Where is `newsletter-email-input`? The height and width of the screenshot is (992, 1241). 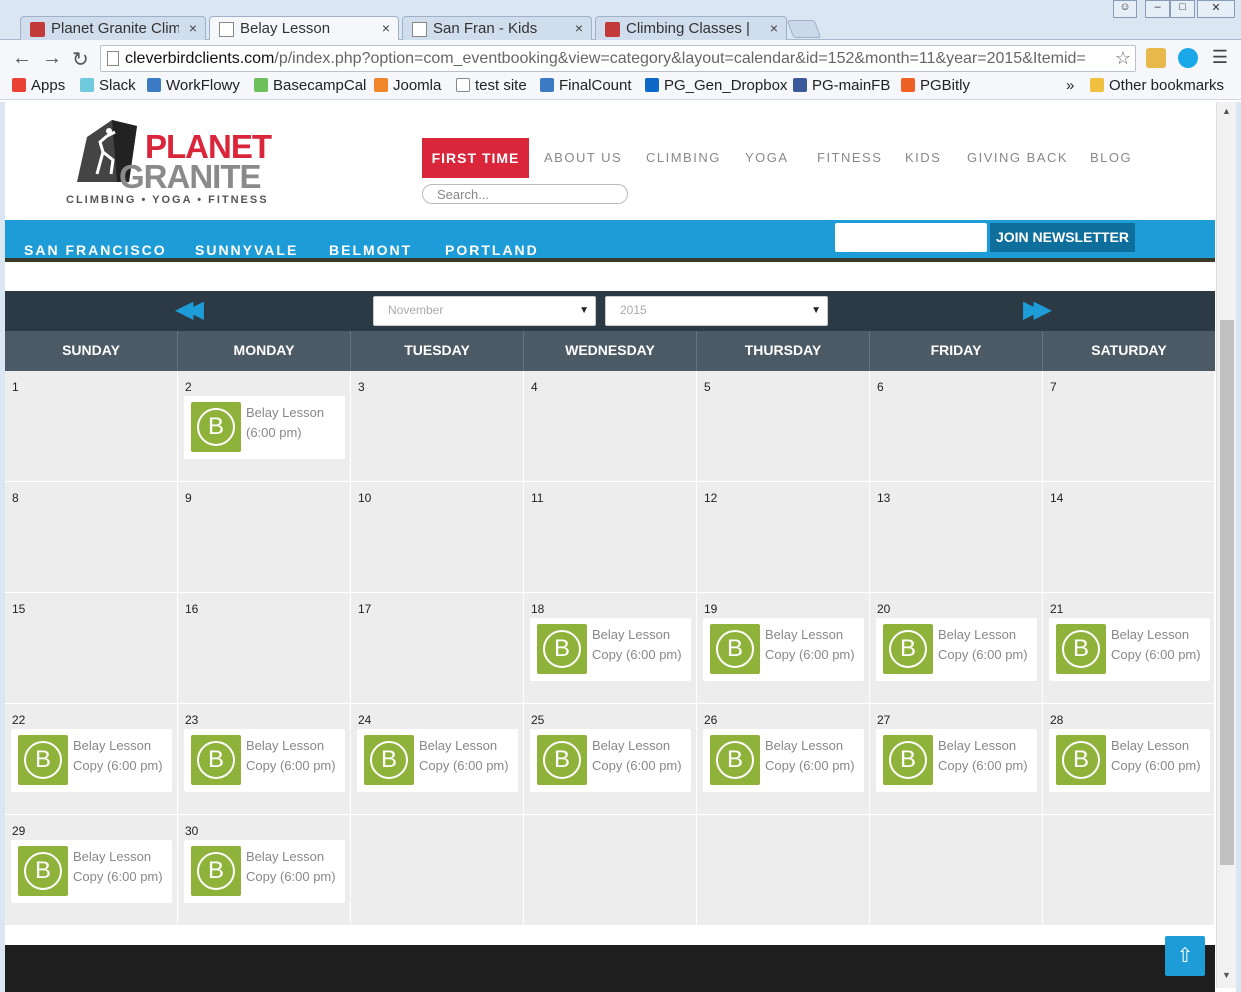
newsletter-email-input is located at coordinates (911, 237).